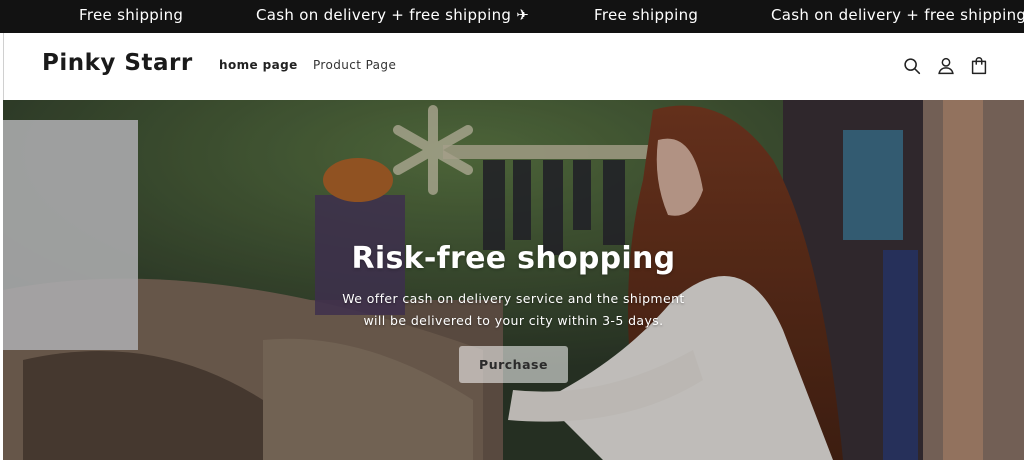 This screenshot has height=460, width=1024. Describe the element at coordinates (946, 66) in the screenshot. I see `account-icon` at that location.